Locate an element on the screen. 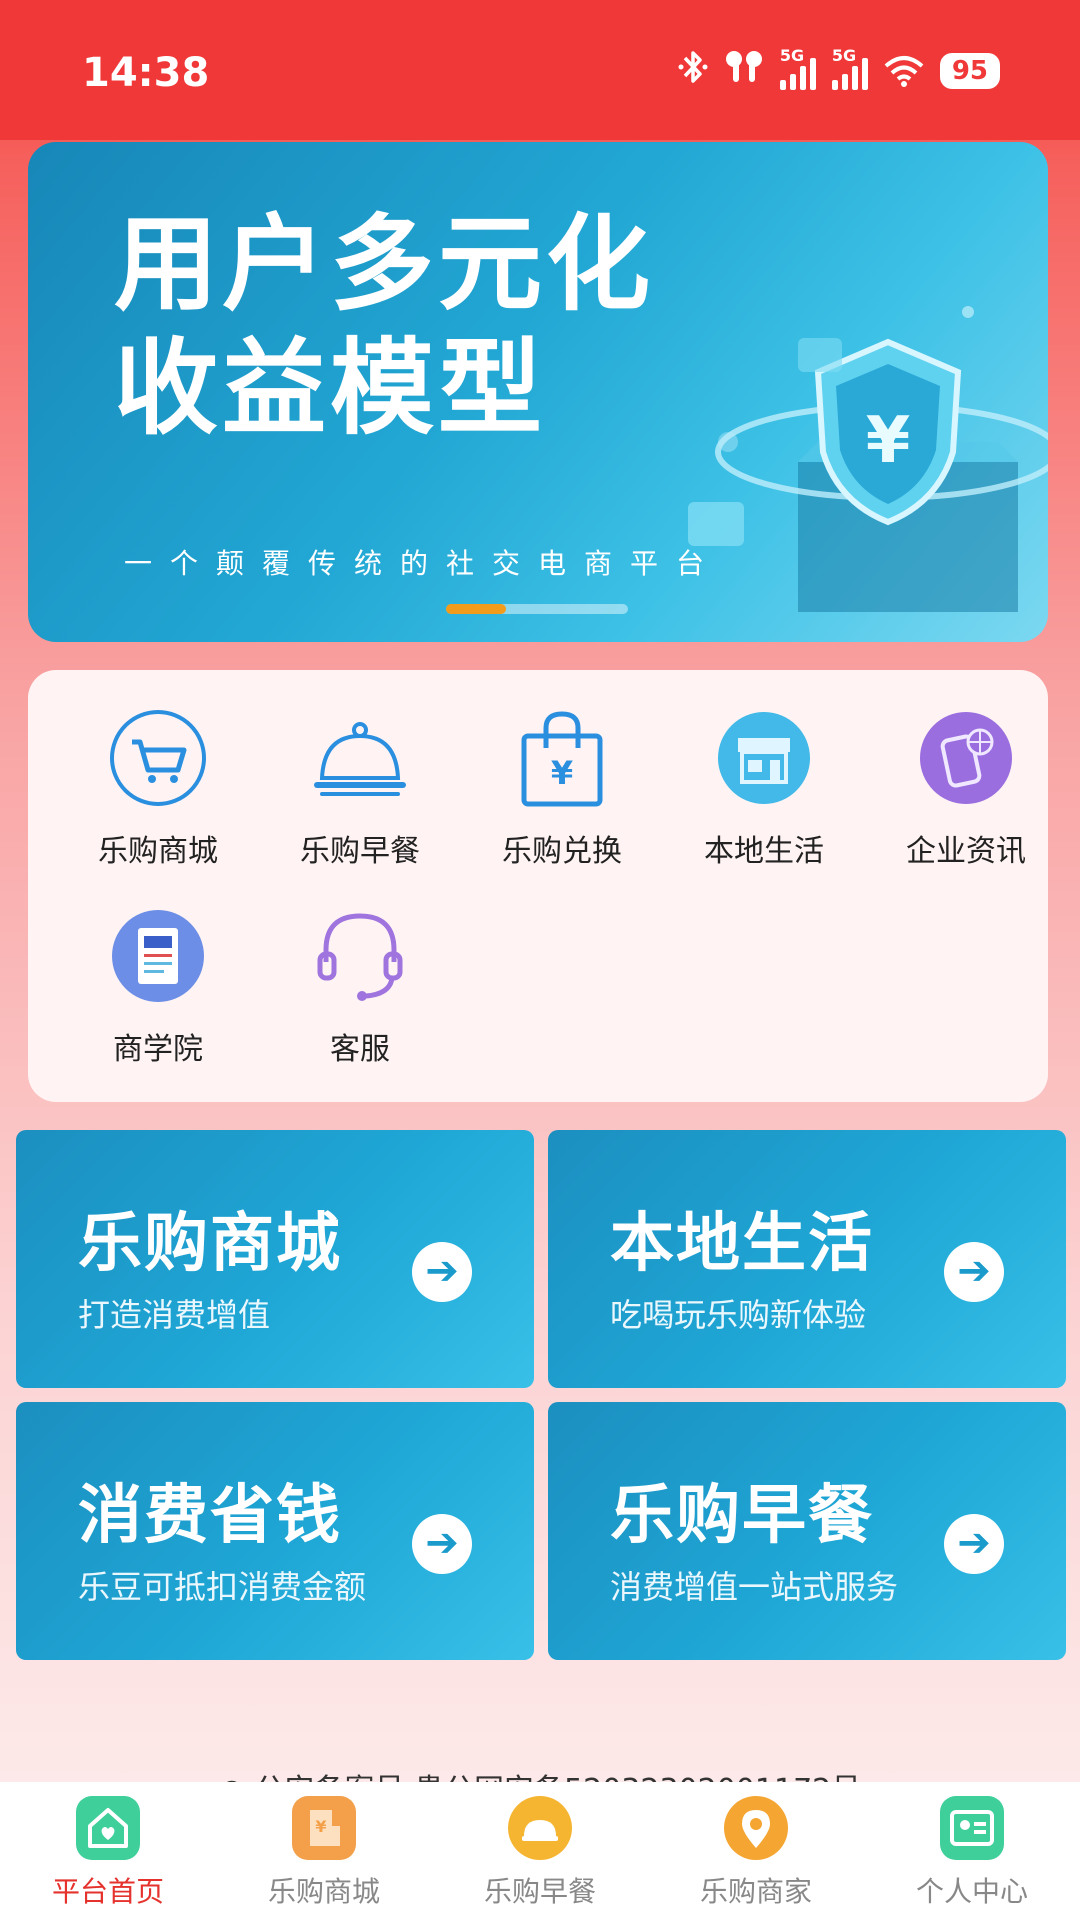 The image size is (1080, 1920). bluetooth-icon is located at coordinates (693, 71).